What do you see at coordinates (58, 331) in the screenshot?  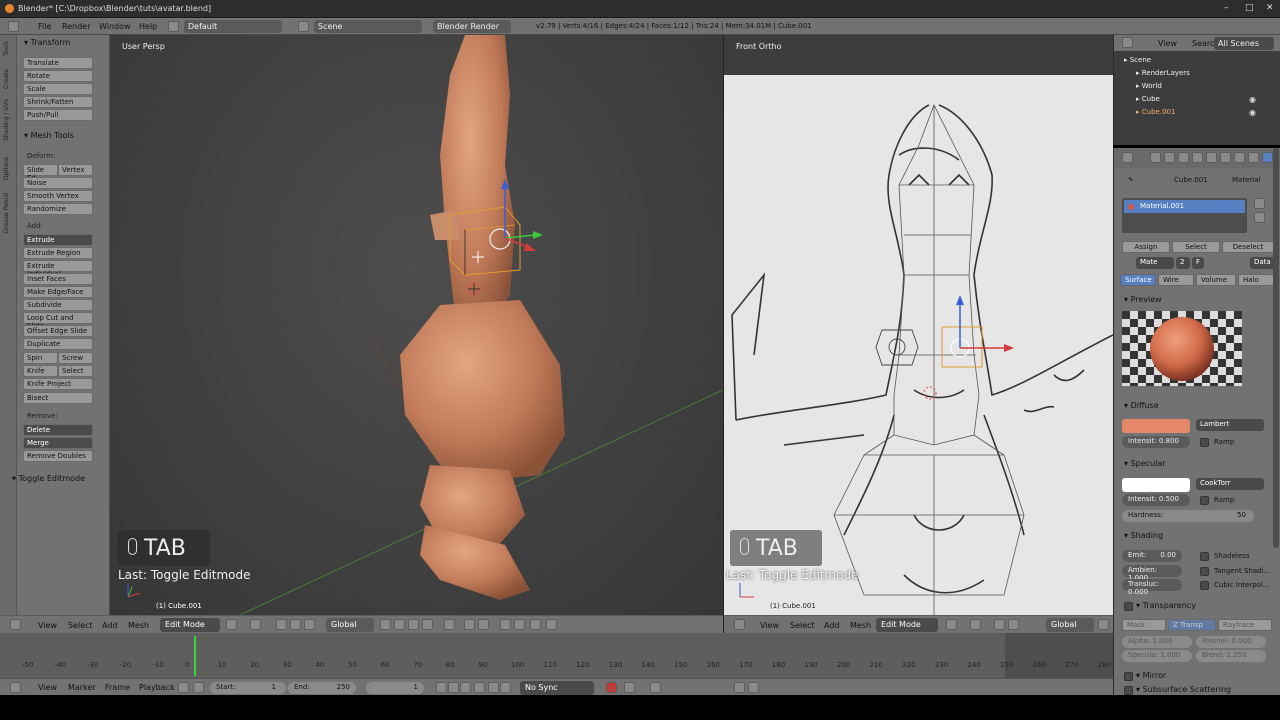 I see `offset-edge-slide-button: Offset Edge Slide` at bounding box center [58, 331].